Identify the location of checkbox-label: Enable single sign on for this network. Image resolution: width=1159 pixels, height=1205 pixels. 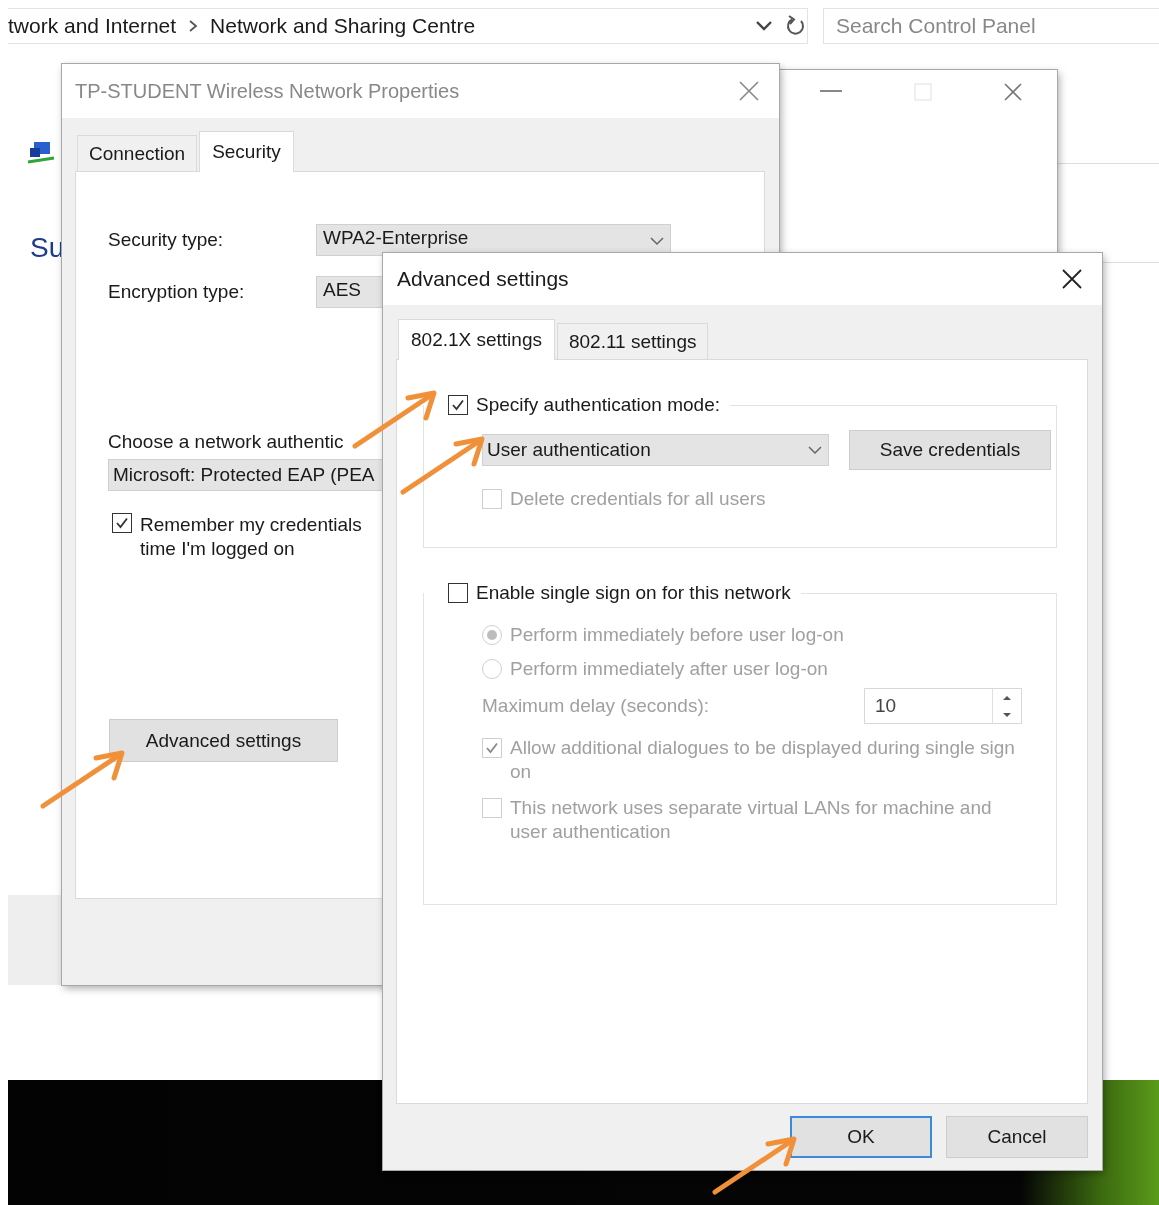
(633, 593).